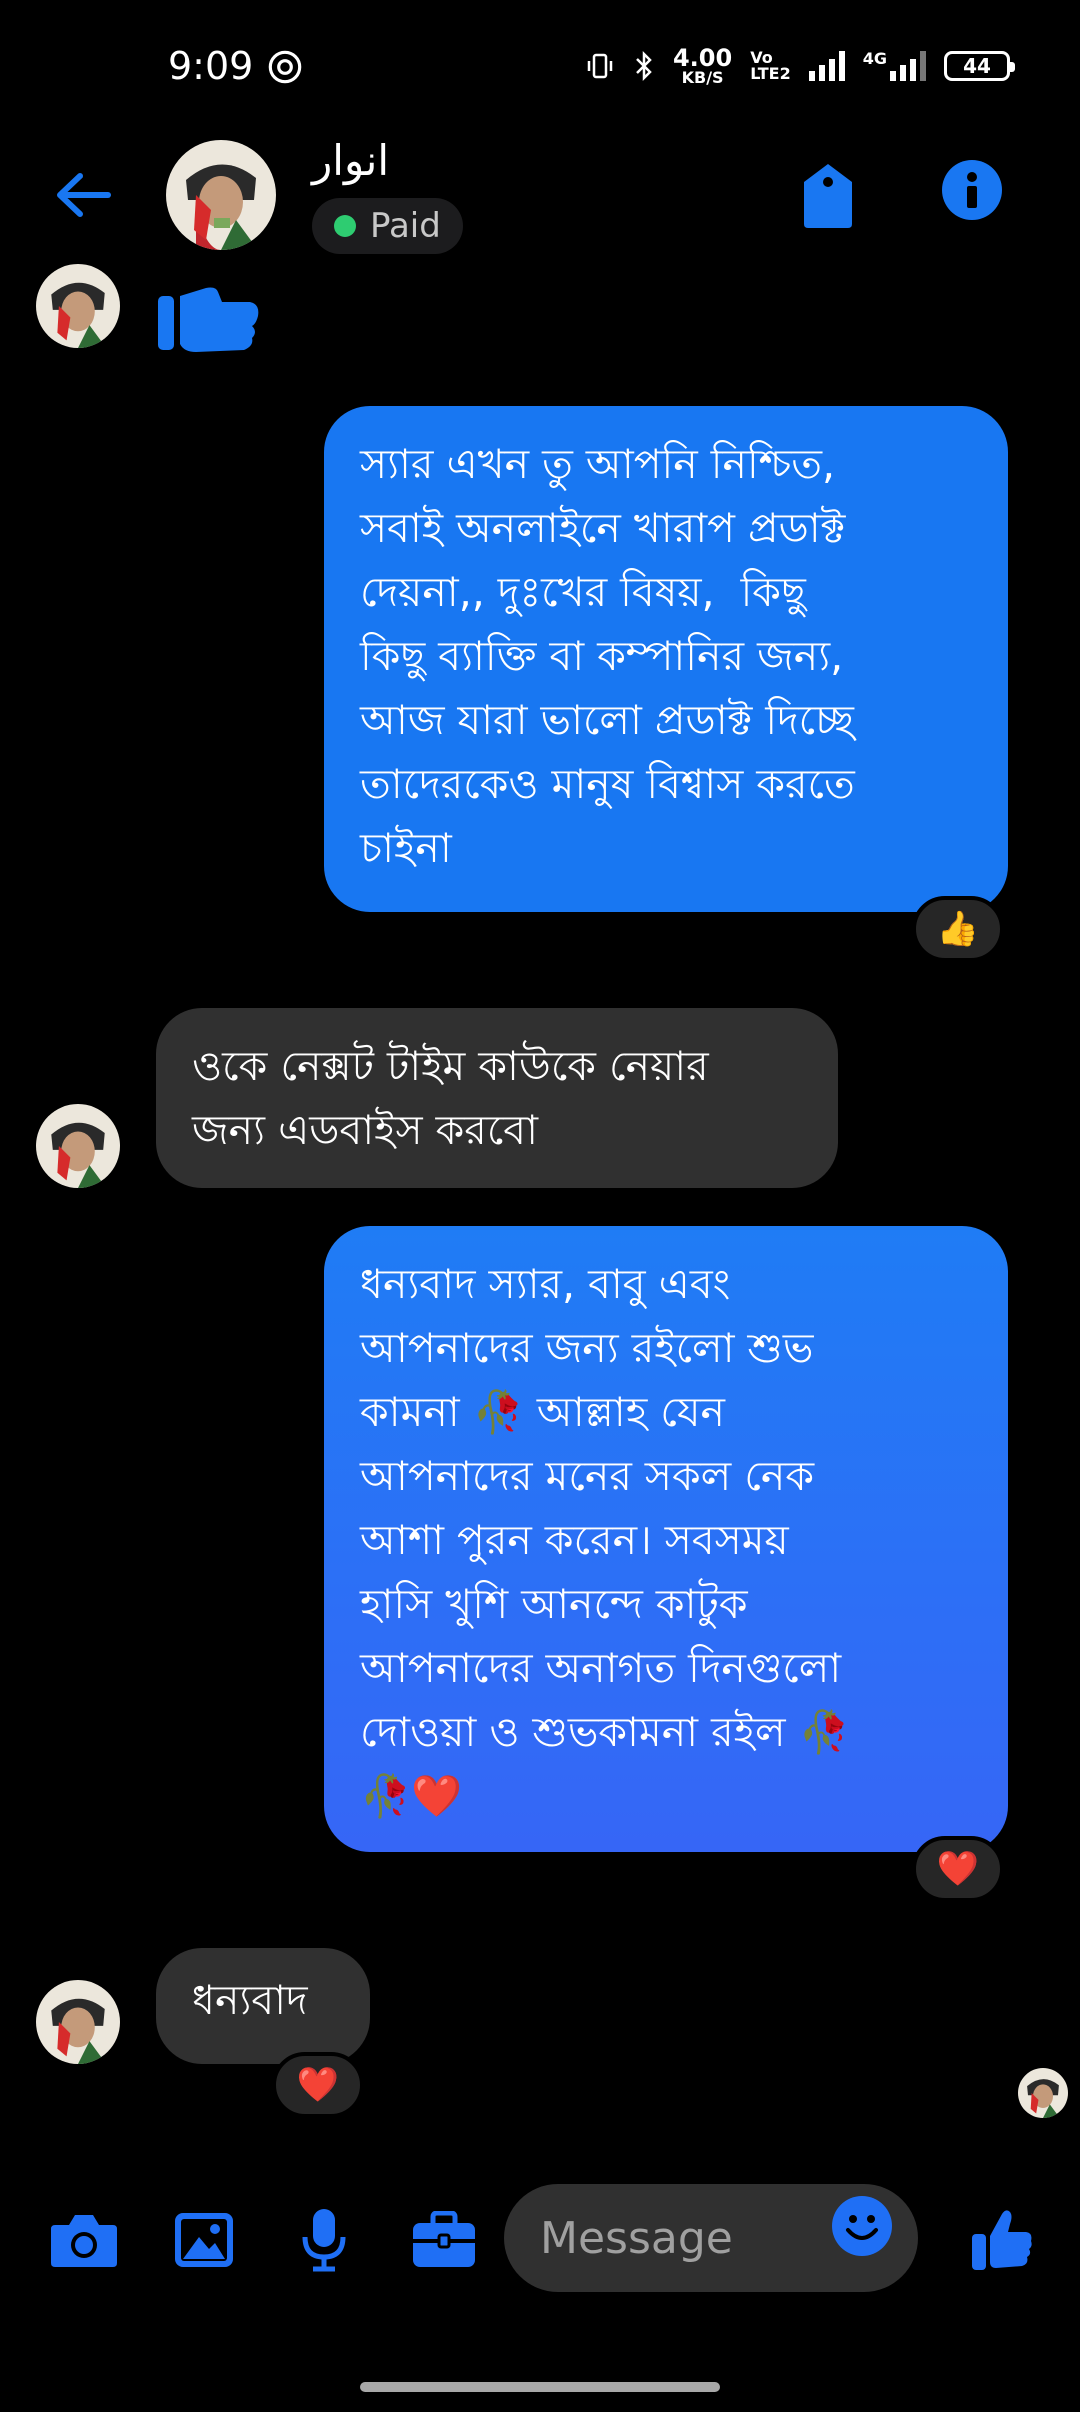 The height and width of the screenshot is (2412, 1080). What do you see at coordinates (540, 195) in the screenshot?
I see `chat-header: انوار Paid` at bounding box center [540, 195].